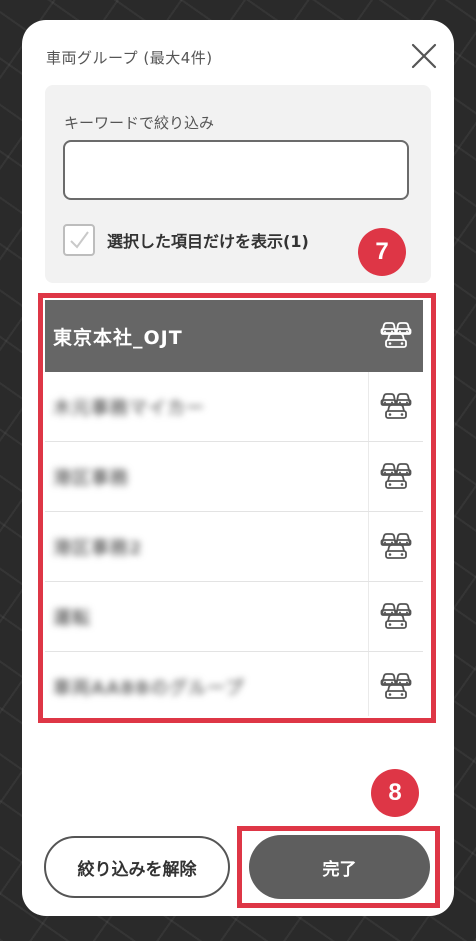 This screenshot has width=476, height=941. What do you see at coordinates (137, 867) in the screenshot?
I see `clear-filter-button: 絞り込みを解除` at bounding box center [137, 867].